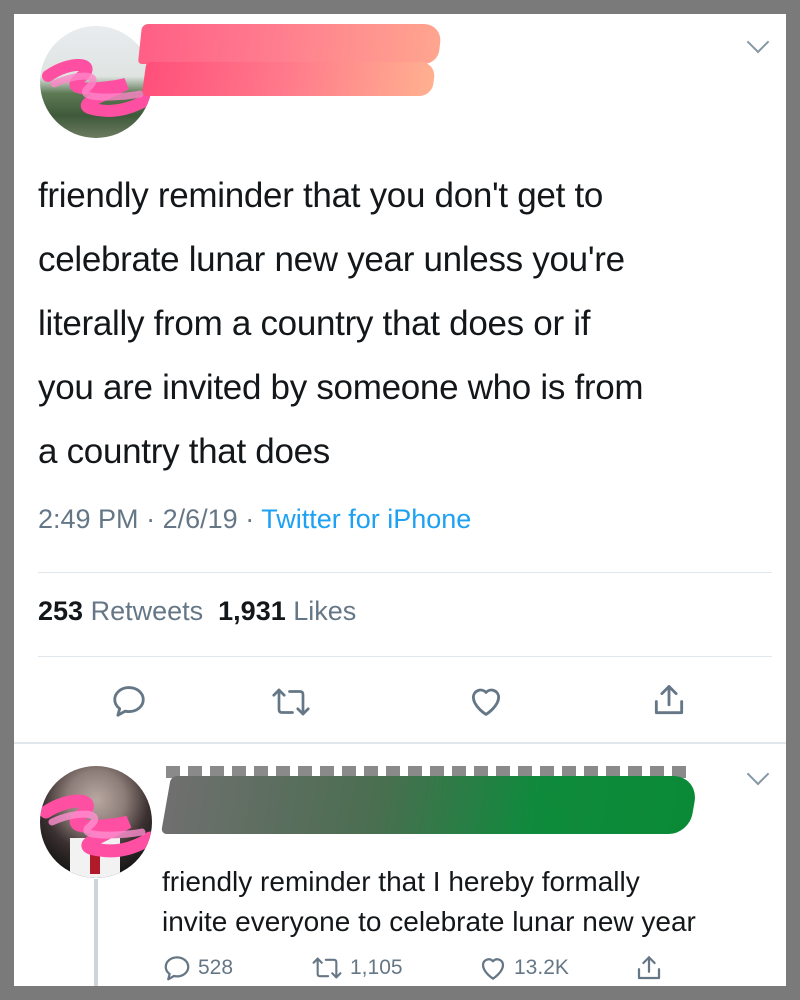 This screenshot has width=800, height=1000. Describe the element at coordinates (401, 881) in the screenshot. I see `reply-text-line: friendly reminder that I hereby formally` at that location.